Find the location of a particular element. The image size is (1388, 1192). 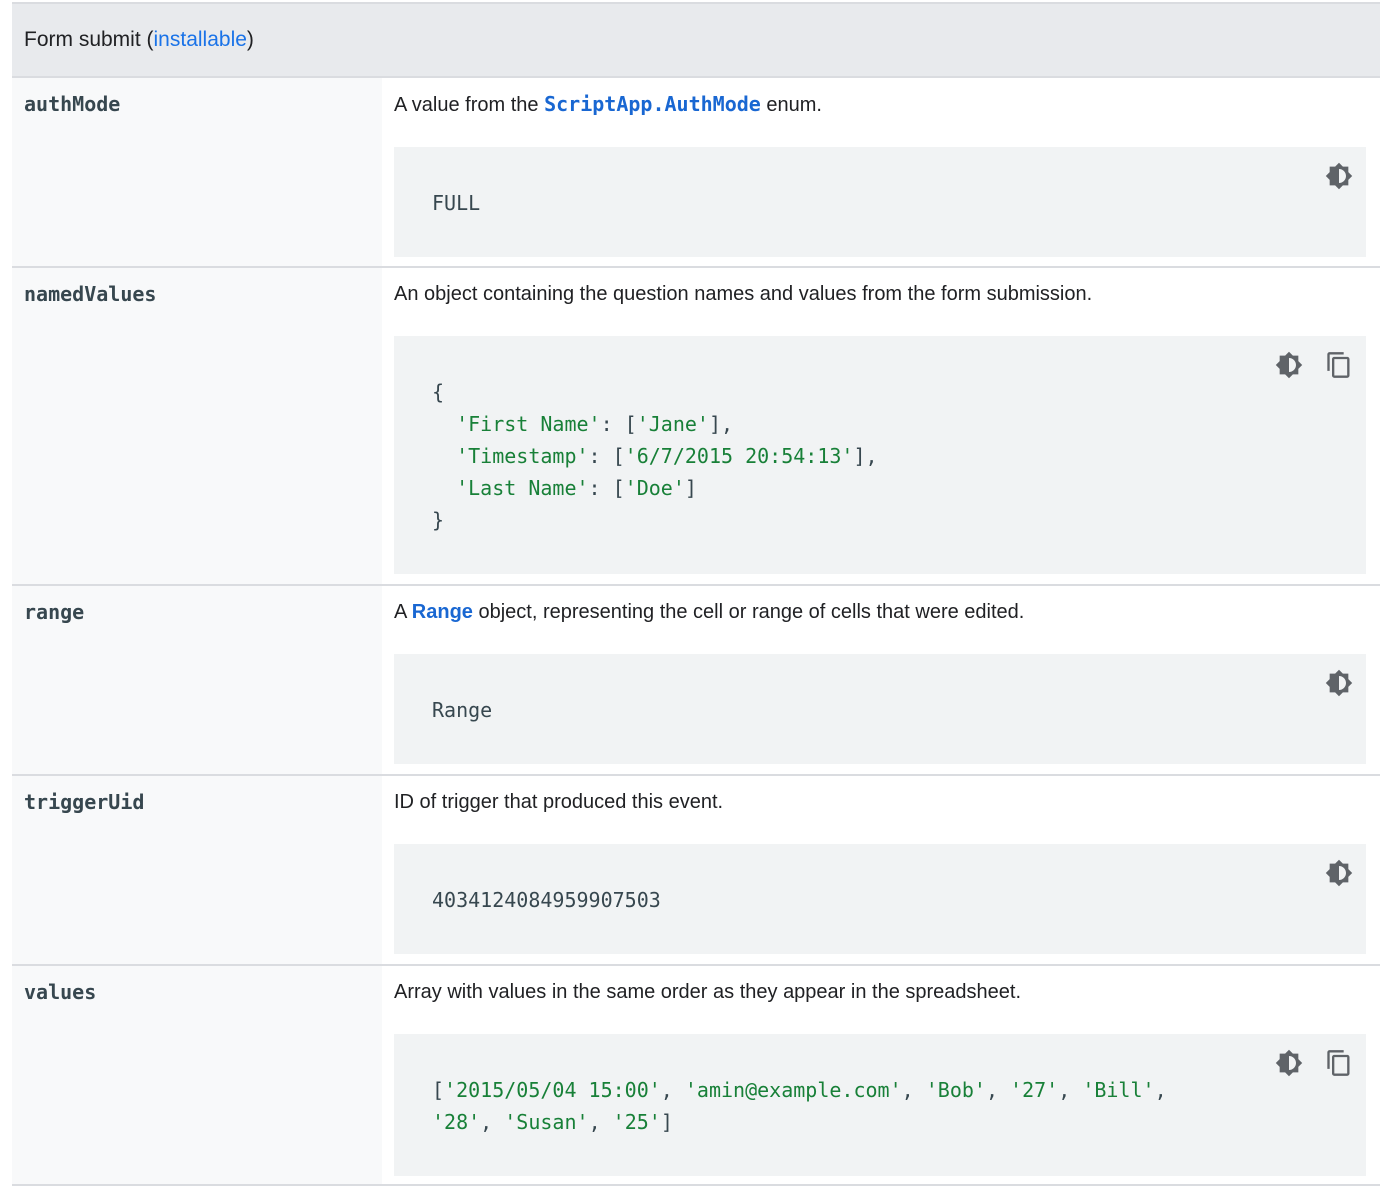

param-name: values is located at coordinates (197, 1075).